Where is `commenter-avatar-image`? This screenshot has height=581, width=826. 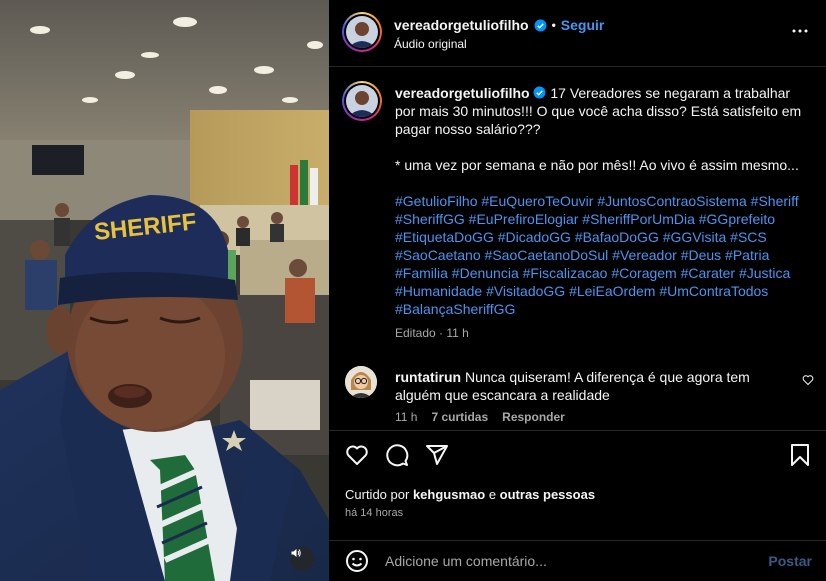 commenter-avatar-image is located at coordinates (361, 382).